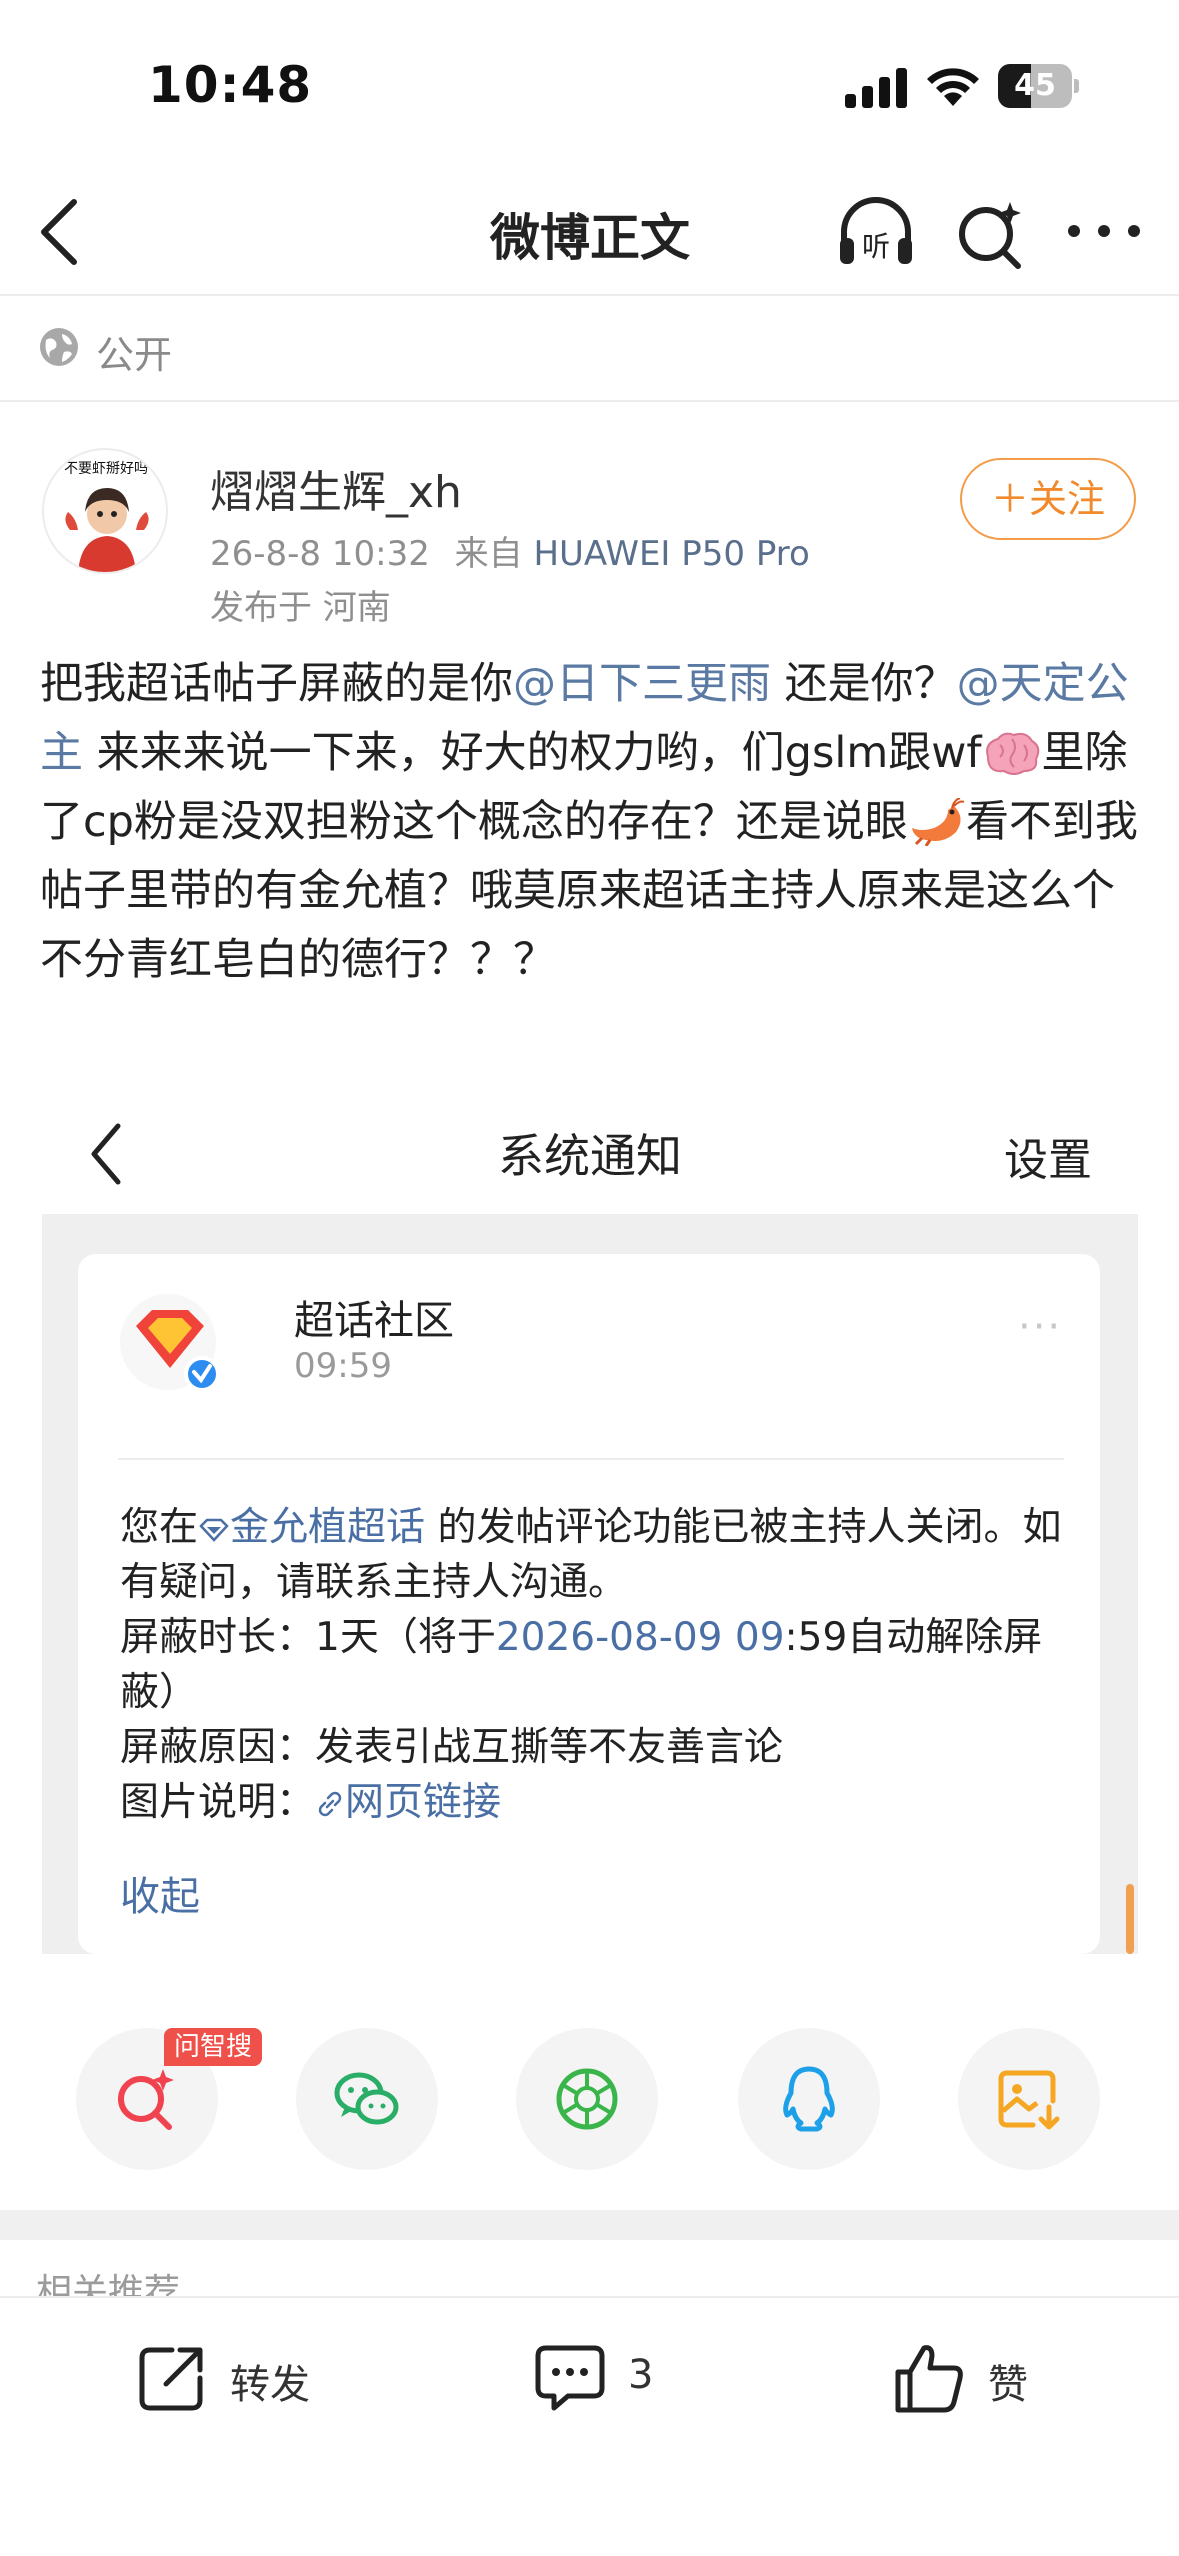 The image size is (1179, 2556). I want to click on headphones-listen-icon: 听, so click(876, 232).